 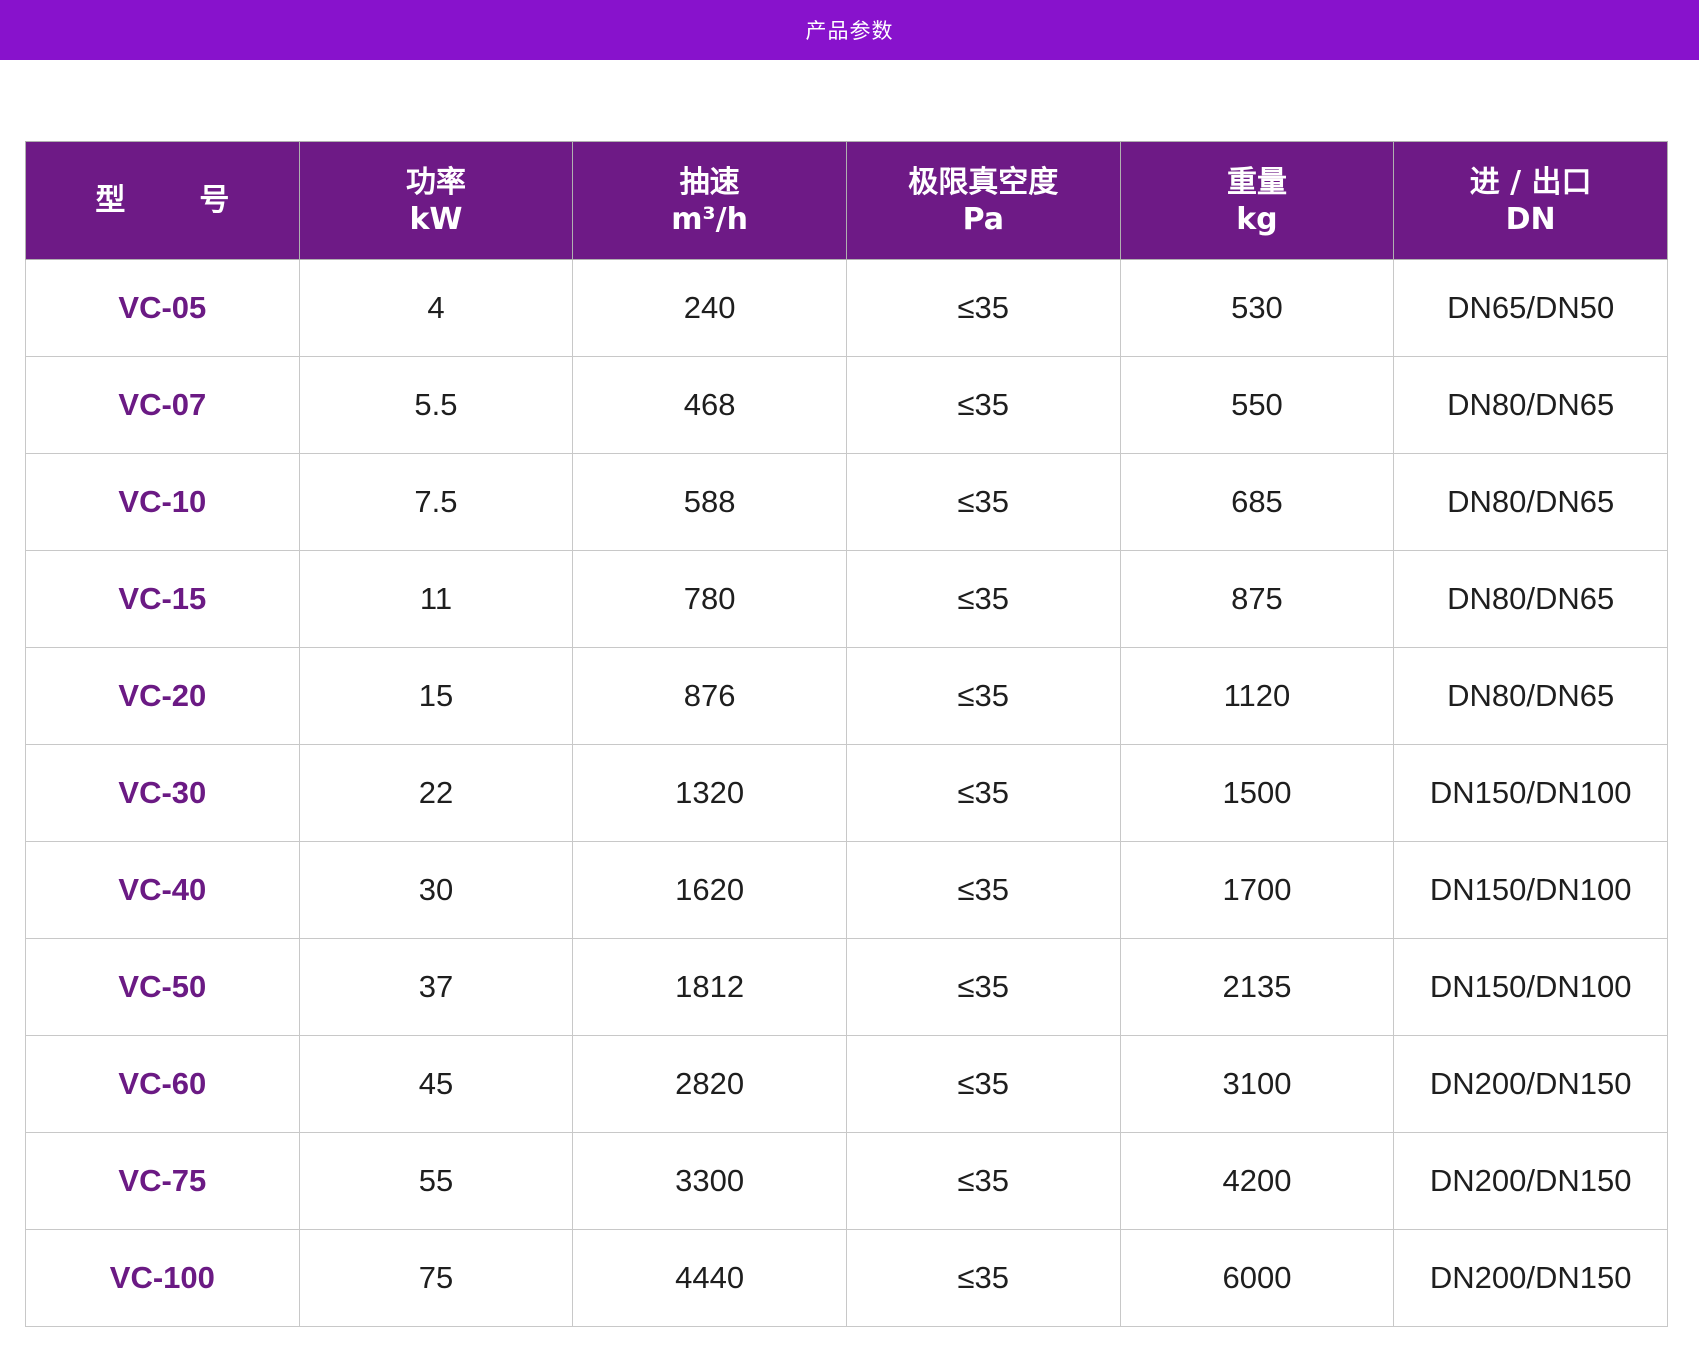 I want to click on model-cell: VC-40, so click(x=162, y=890).